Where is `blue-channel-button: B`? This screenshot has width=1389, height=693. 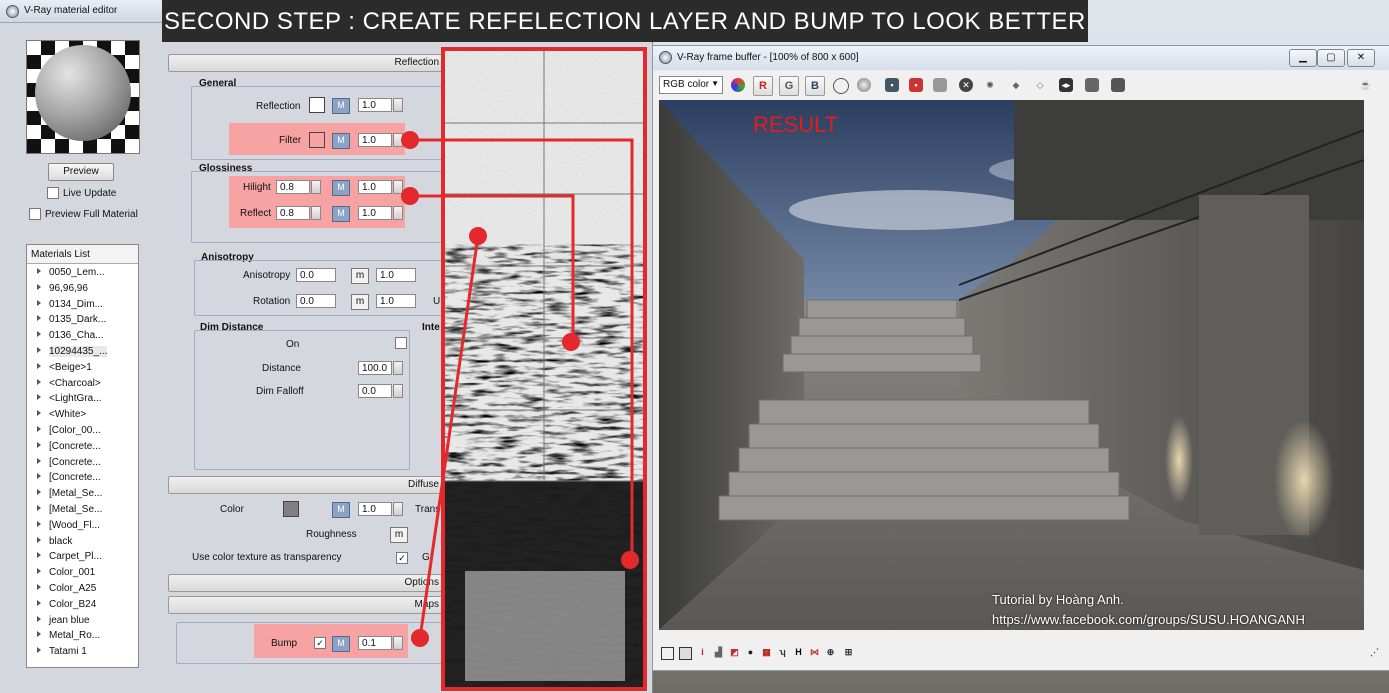
blue-channel-button: B is located at coordinates (815, 86).